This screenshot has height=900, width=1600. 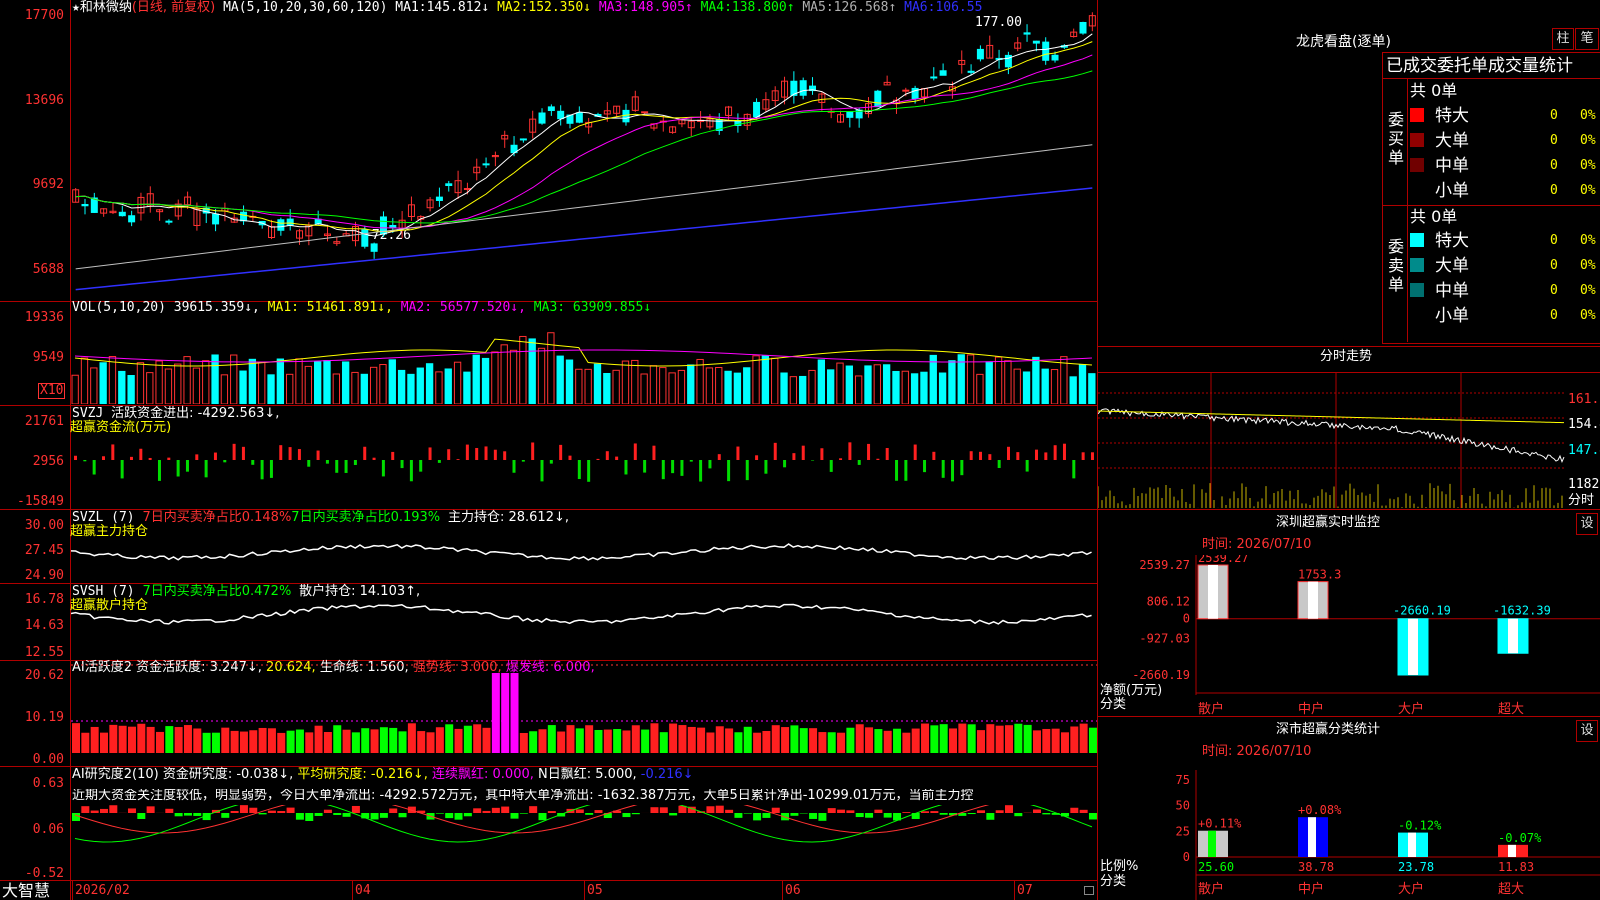 What do you see at coordinates (584, 239) in the screenshot?
I see `ma-line` at bounding box center [584, 239].